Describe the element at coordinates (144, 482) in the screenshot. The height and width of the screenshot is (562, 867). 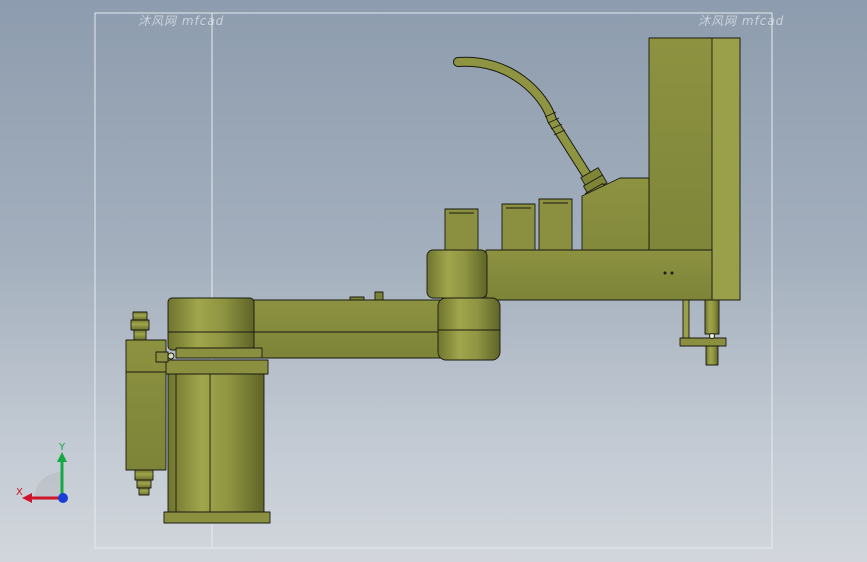
I see `bottom-connector` at that location.